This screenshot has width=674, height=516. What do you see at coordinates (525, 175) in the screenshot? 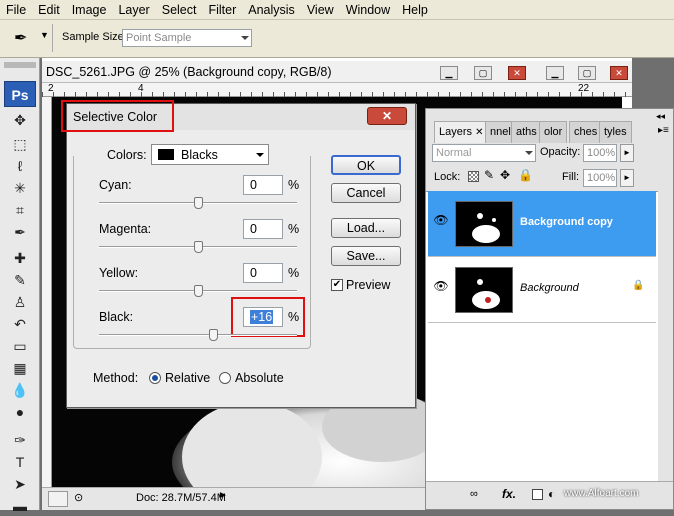
I see `lock-all-icon: 🔒` at bounding box center [525, 175].